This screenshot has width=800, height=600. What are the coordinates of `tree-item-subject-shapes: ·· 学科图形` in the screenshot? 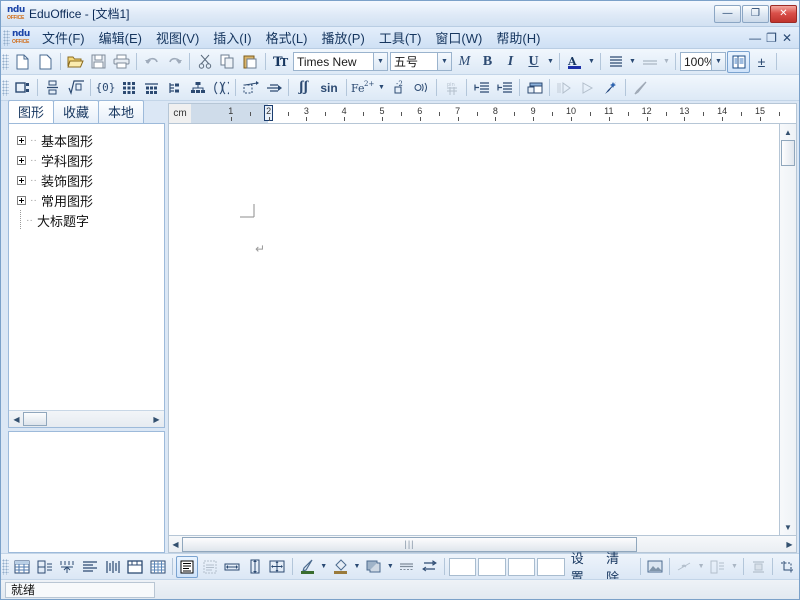 It's located at (90, 160).